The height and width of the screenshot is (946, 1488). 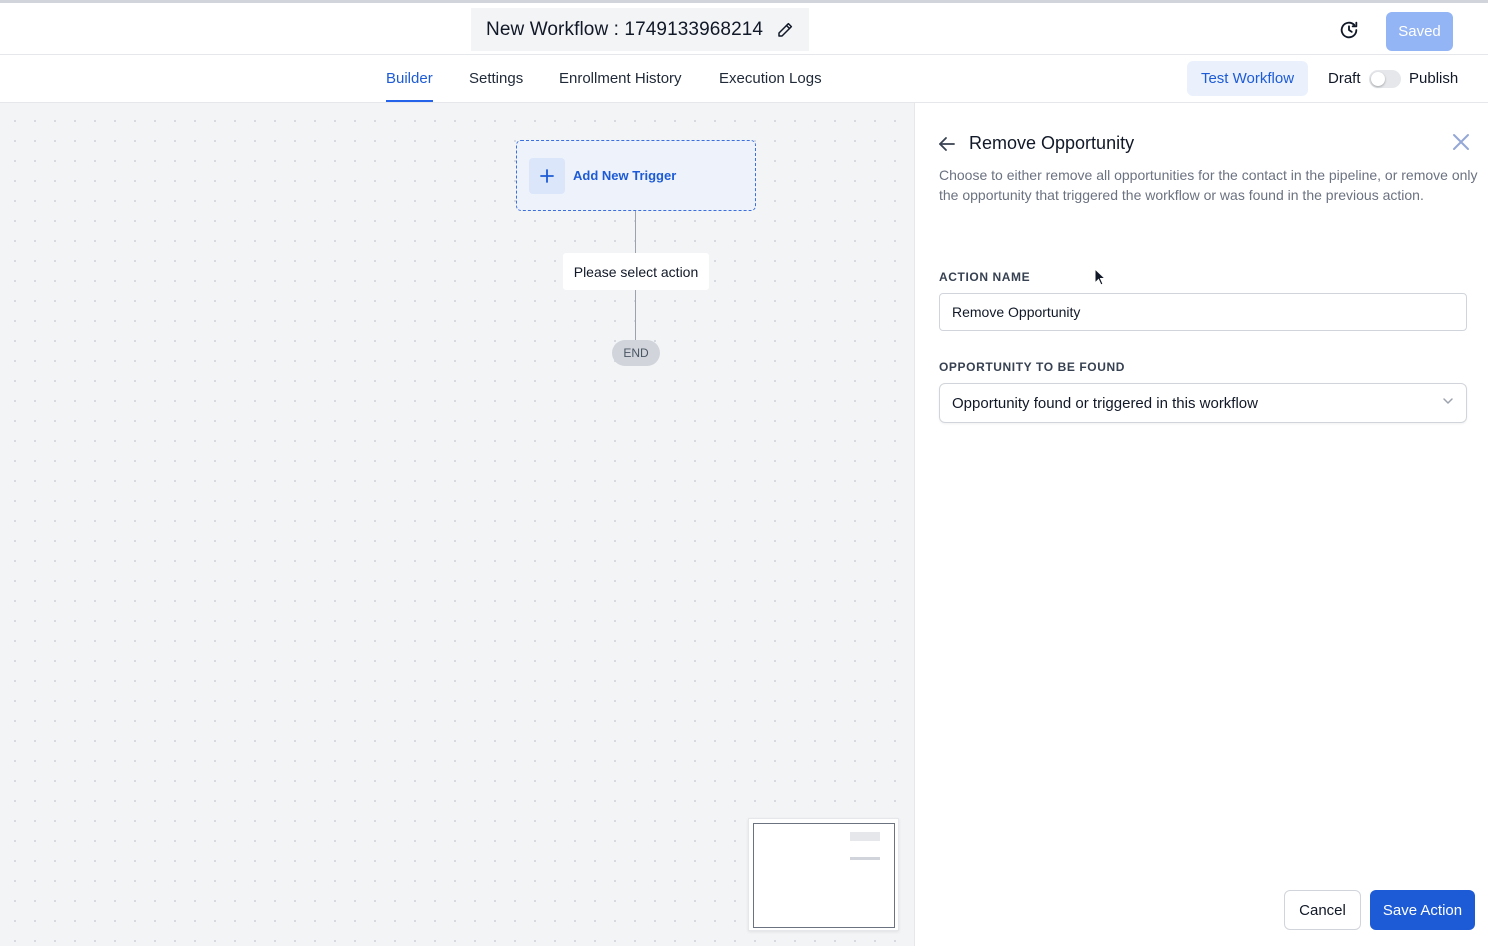 I want to click on action-name-label: ACTION NAME, so click(x=985, y=277).